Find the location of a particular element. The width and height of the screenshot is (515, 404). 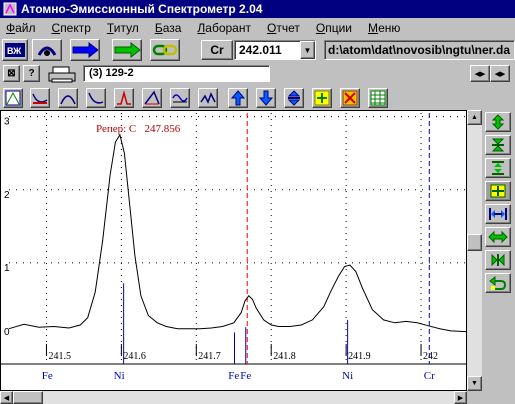

table-icon is located at coordinates (378, 98).